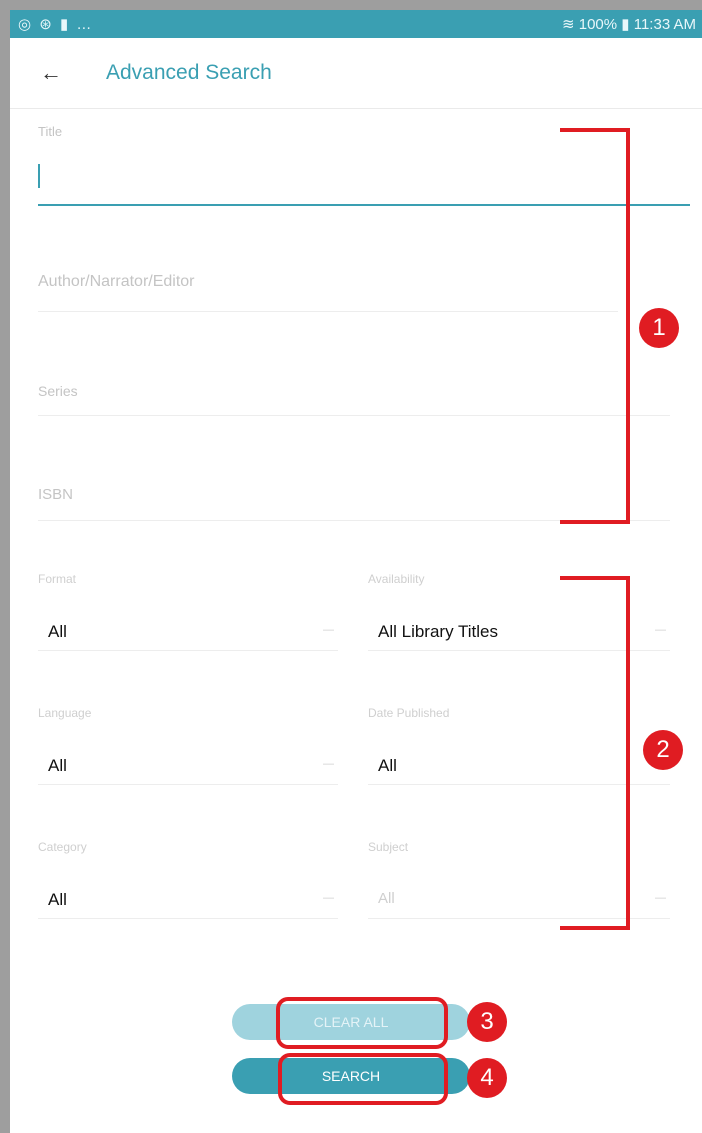  Describe the element at coordinates (50, 131) in the screenshot. I see `title-label: Title` at that location.